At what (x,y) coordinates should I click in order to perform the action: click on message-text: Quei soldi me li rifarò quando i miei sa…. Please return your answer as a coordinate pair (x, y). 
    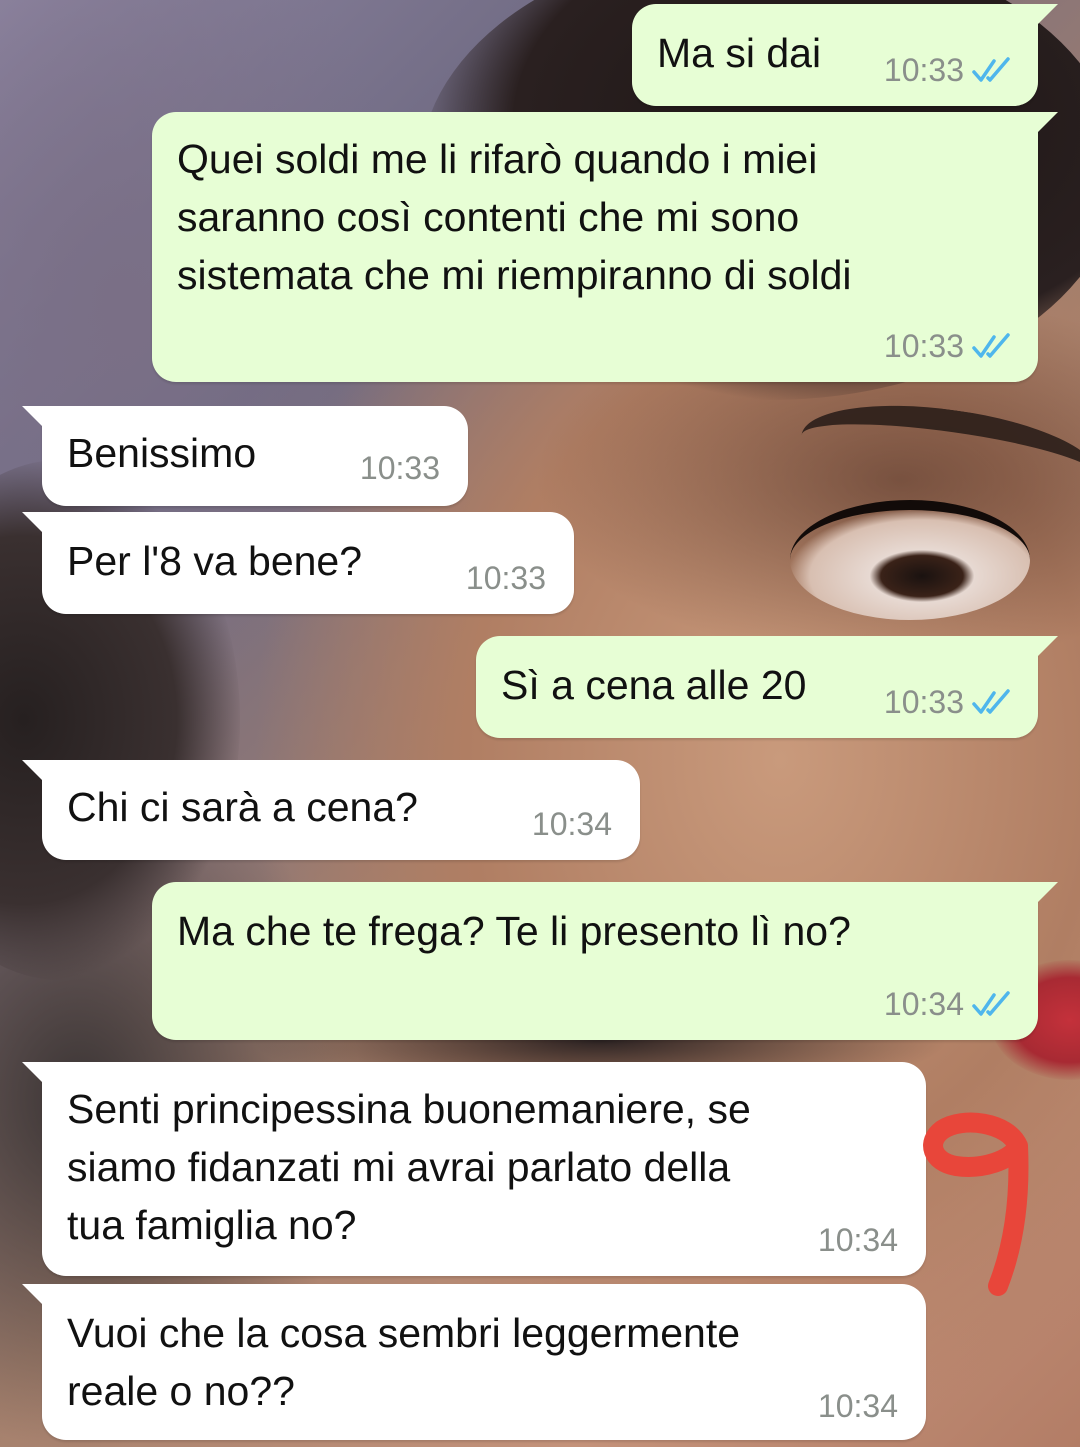
    Looking at the image, I should click on (514, 217).